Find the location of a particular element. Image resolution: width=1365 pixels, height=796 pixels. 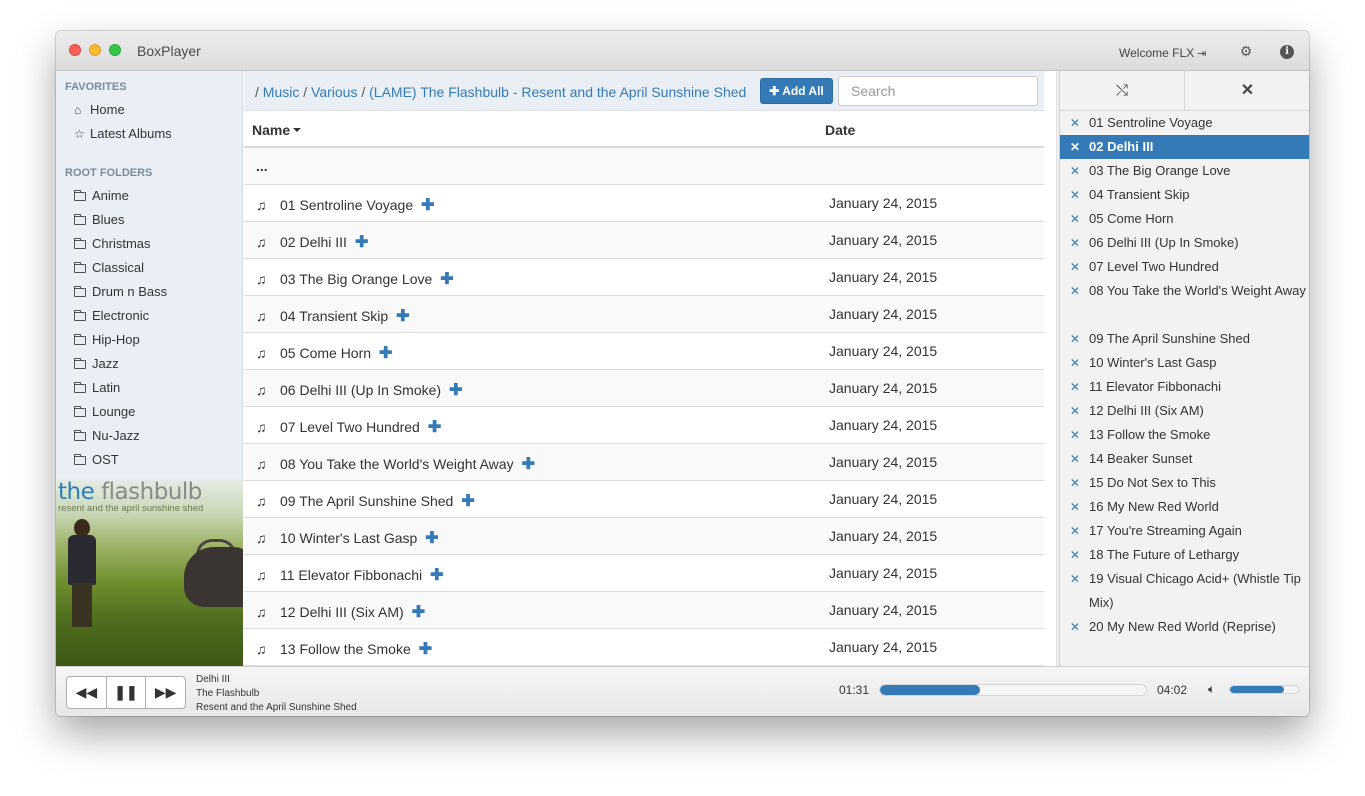

welcome-link: Welcome FLX ⇥ is located at coordinates (1162, 53).